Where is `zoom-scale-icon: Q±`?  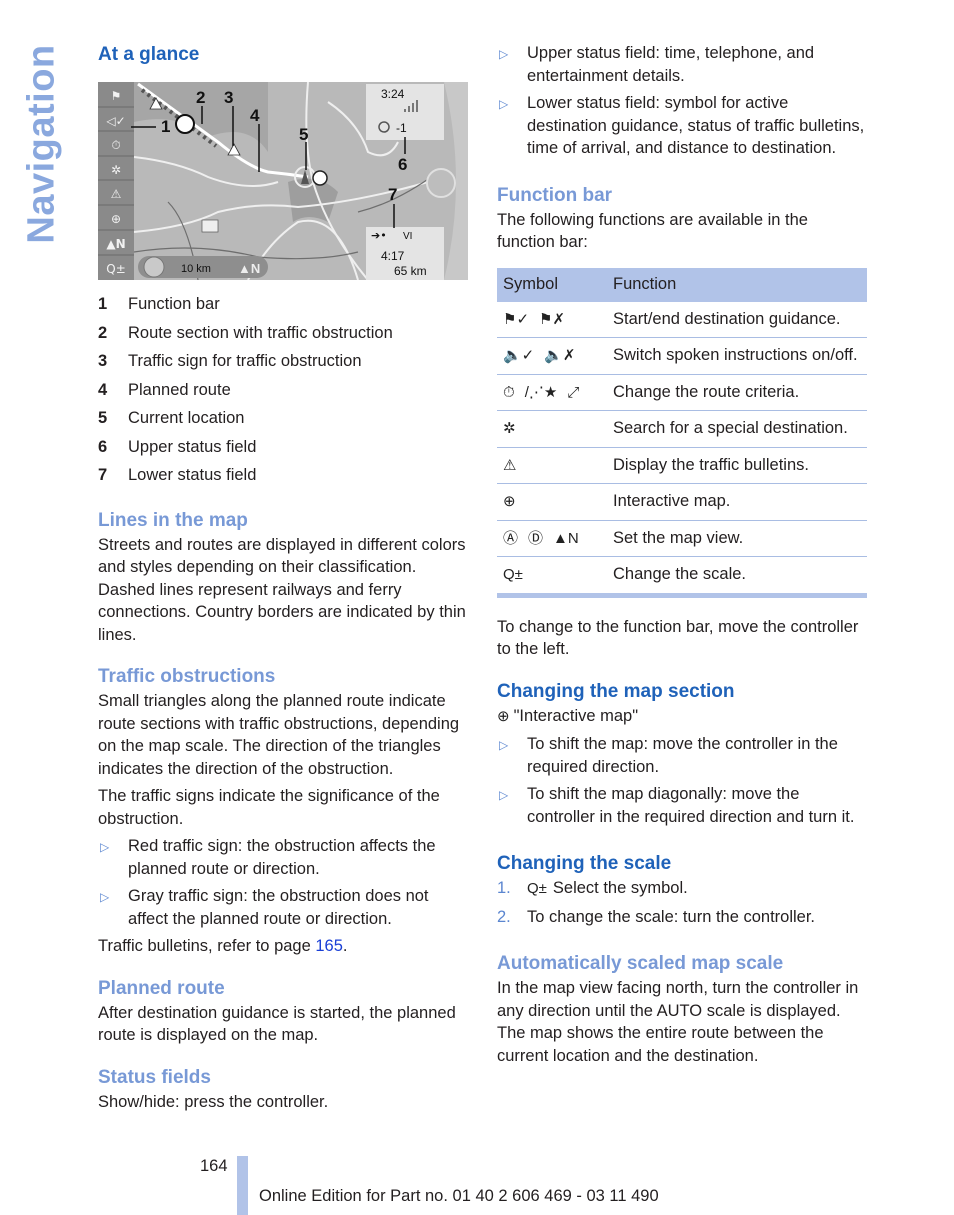 zoom-scale-icon: Q± is located at coordinates (116, 269).